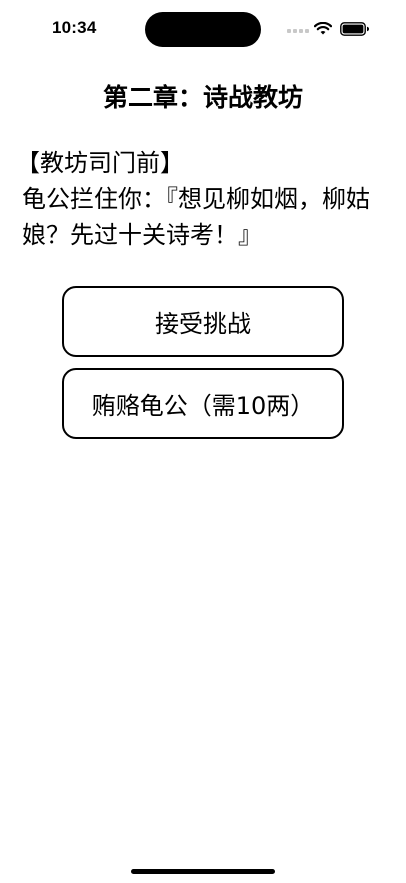 The height and width of the screenshot is (883, 406). What do you see at coordinates (74, 27) in the screenshot?
I see `status-time: 10:34` at bounding box center [74, 27].